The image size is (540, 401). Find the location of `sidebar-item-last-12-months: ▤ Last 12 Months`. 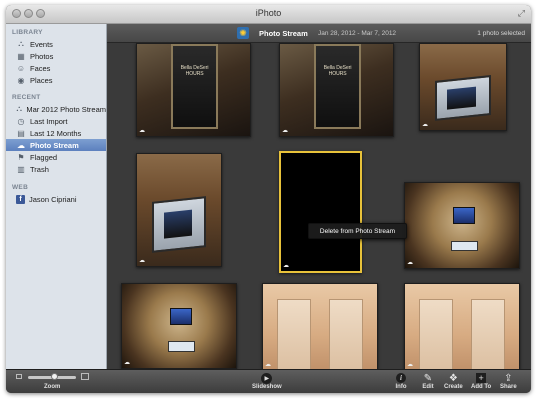

sidebar-item-last-12-months: ▤ Last 12 Months is located at coordinates (56, 133).